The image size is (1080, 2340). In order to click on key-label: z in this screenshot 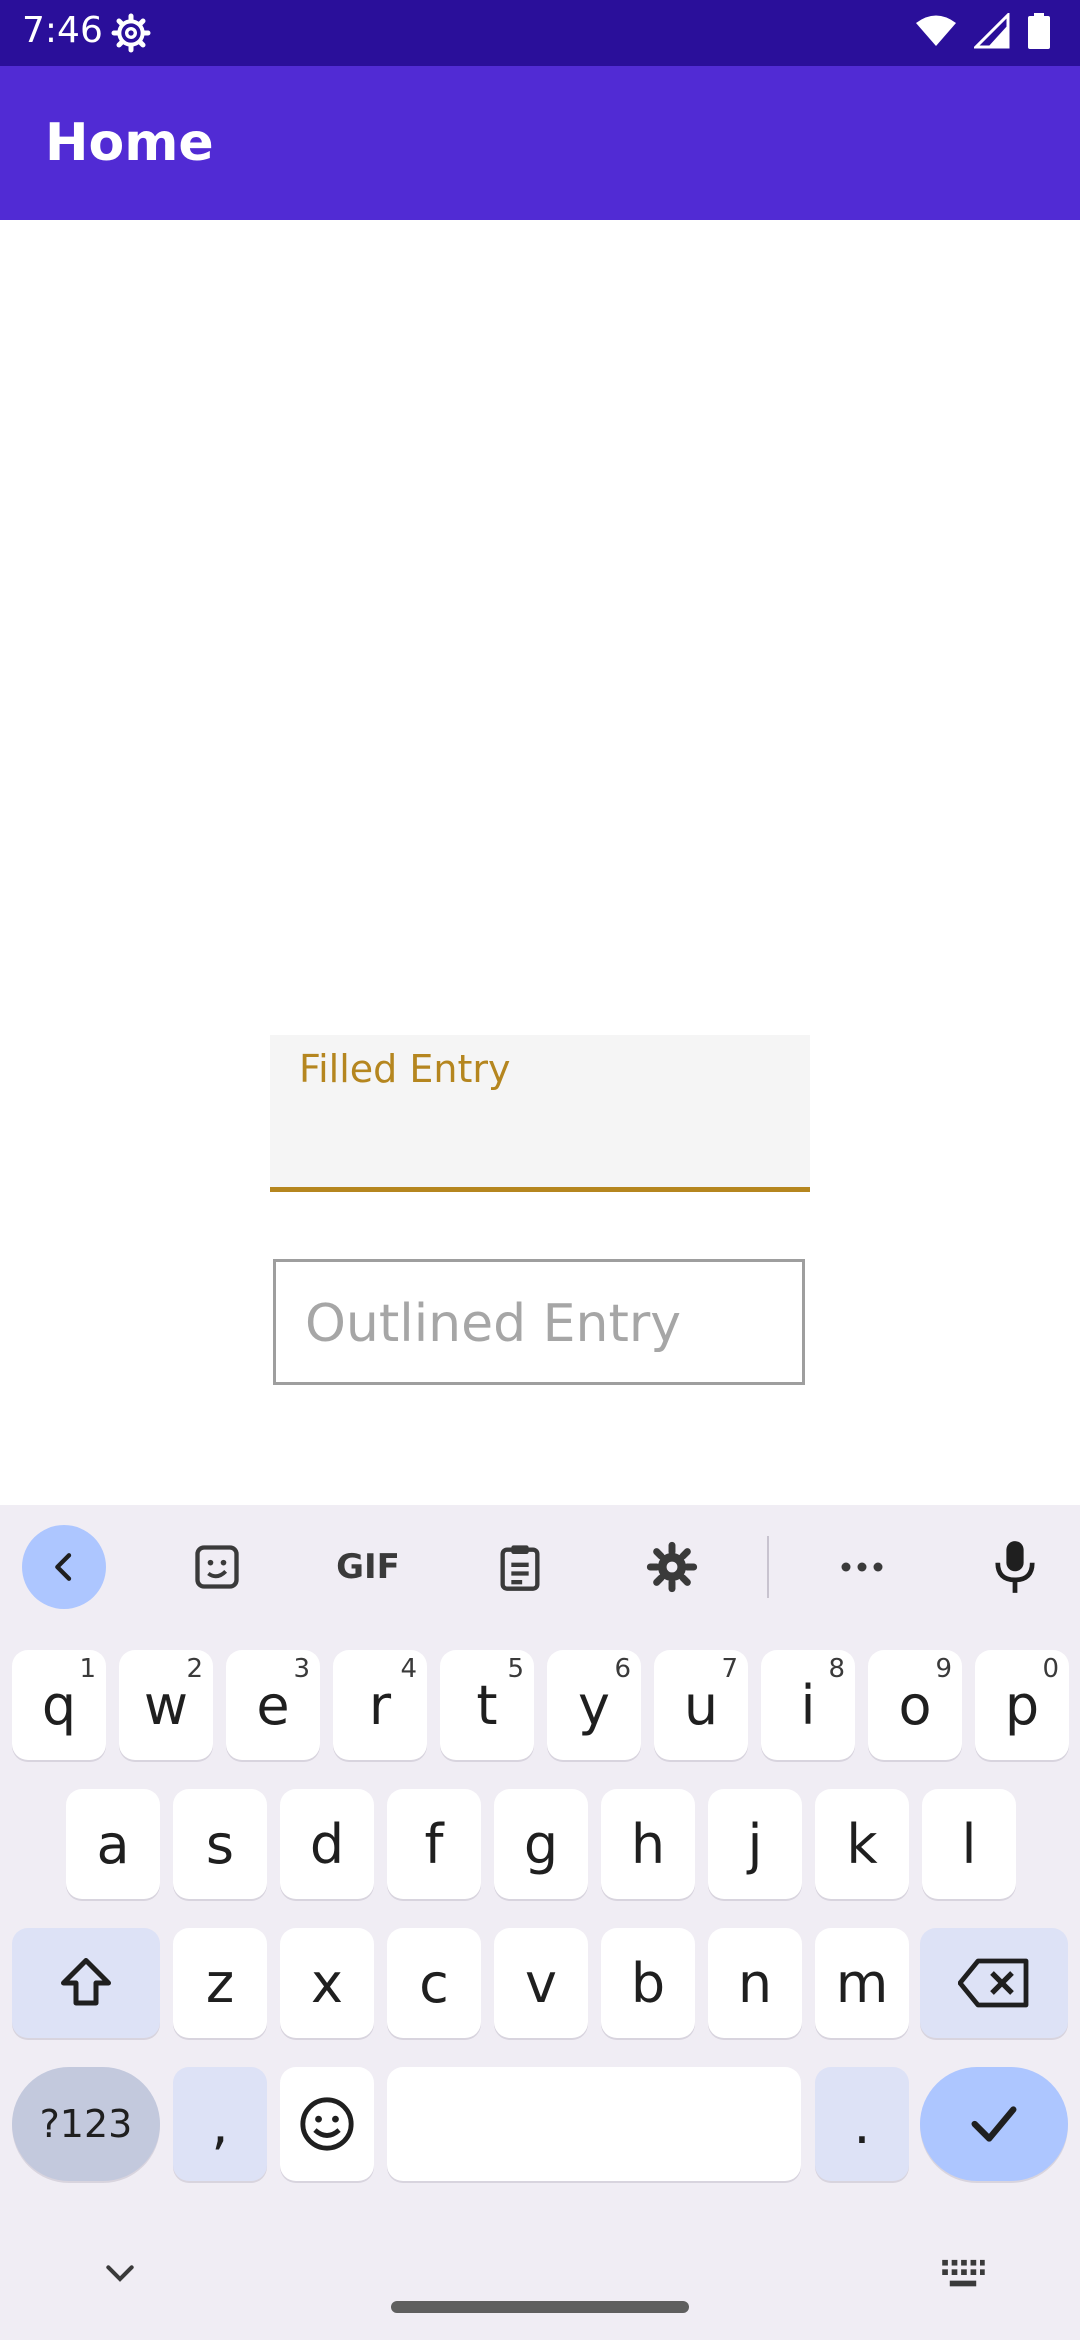, I will do `click(220, 1983)`.